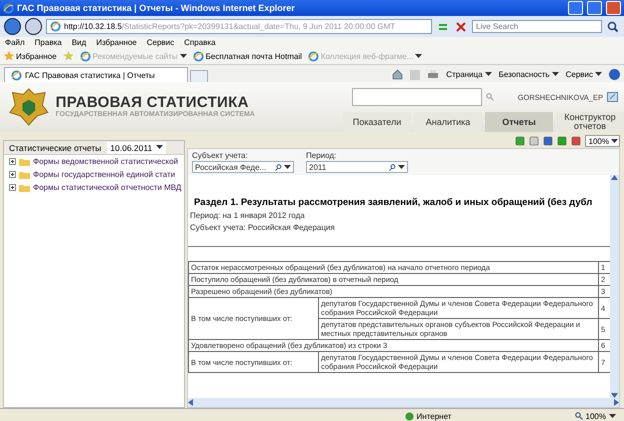  What do you see at coordinates (94, 161) in the screenshot?
I see `tree-item: Формы ведомственной статистической` at bounding box center [94, 161].